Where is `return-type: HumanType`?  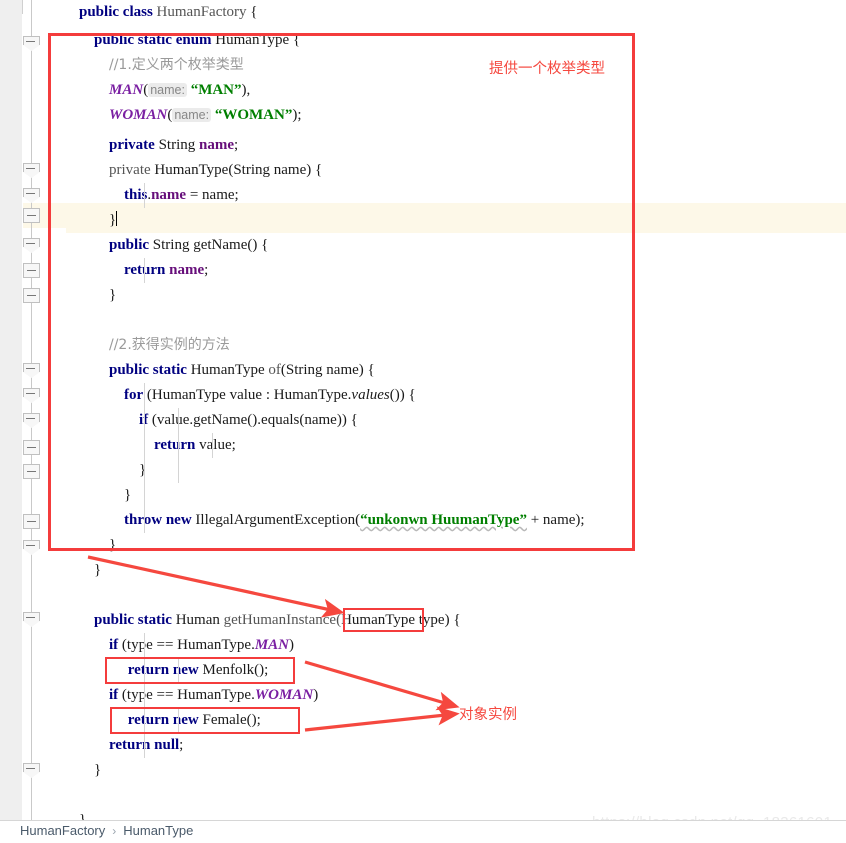 return-type: HumanType is located at coordinates (227, 370).